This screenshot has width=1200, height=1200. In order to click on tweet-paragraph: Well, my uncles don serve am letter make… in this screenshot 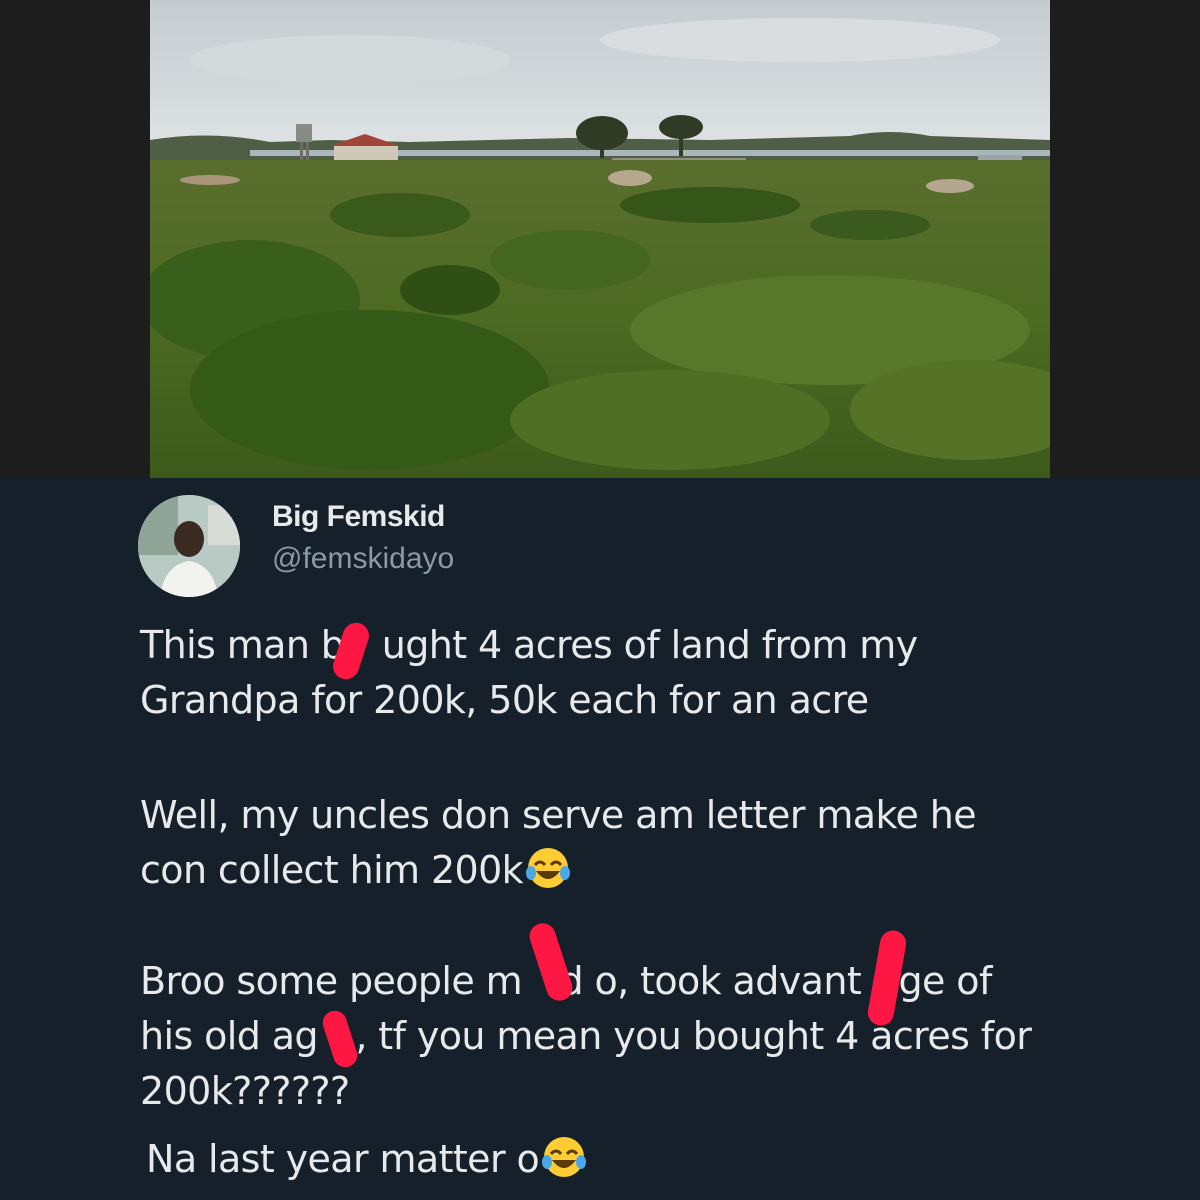, I will do `click(620, 843)`.